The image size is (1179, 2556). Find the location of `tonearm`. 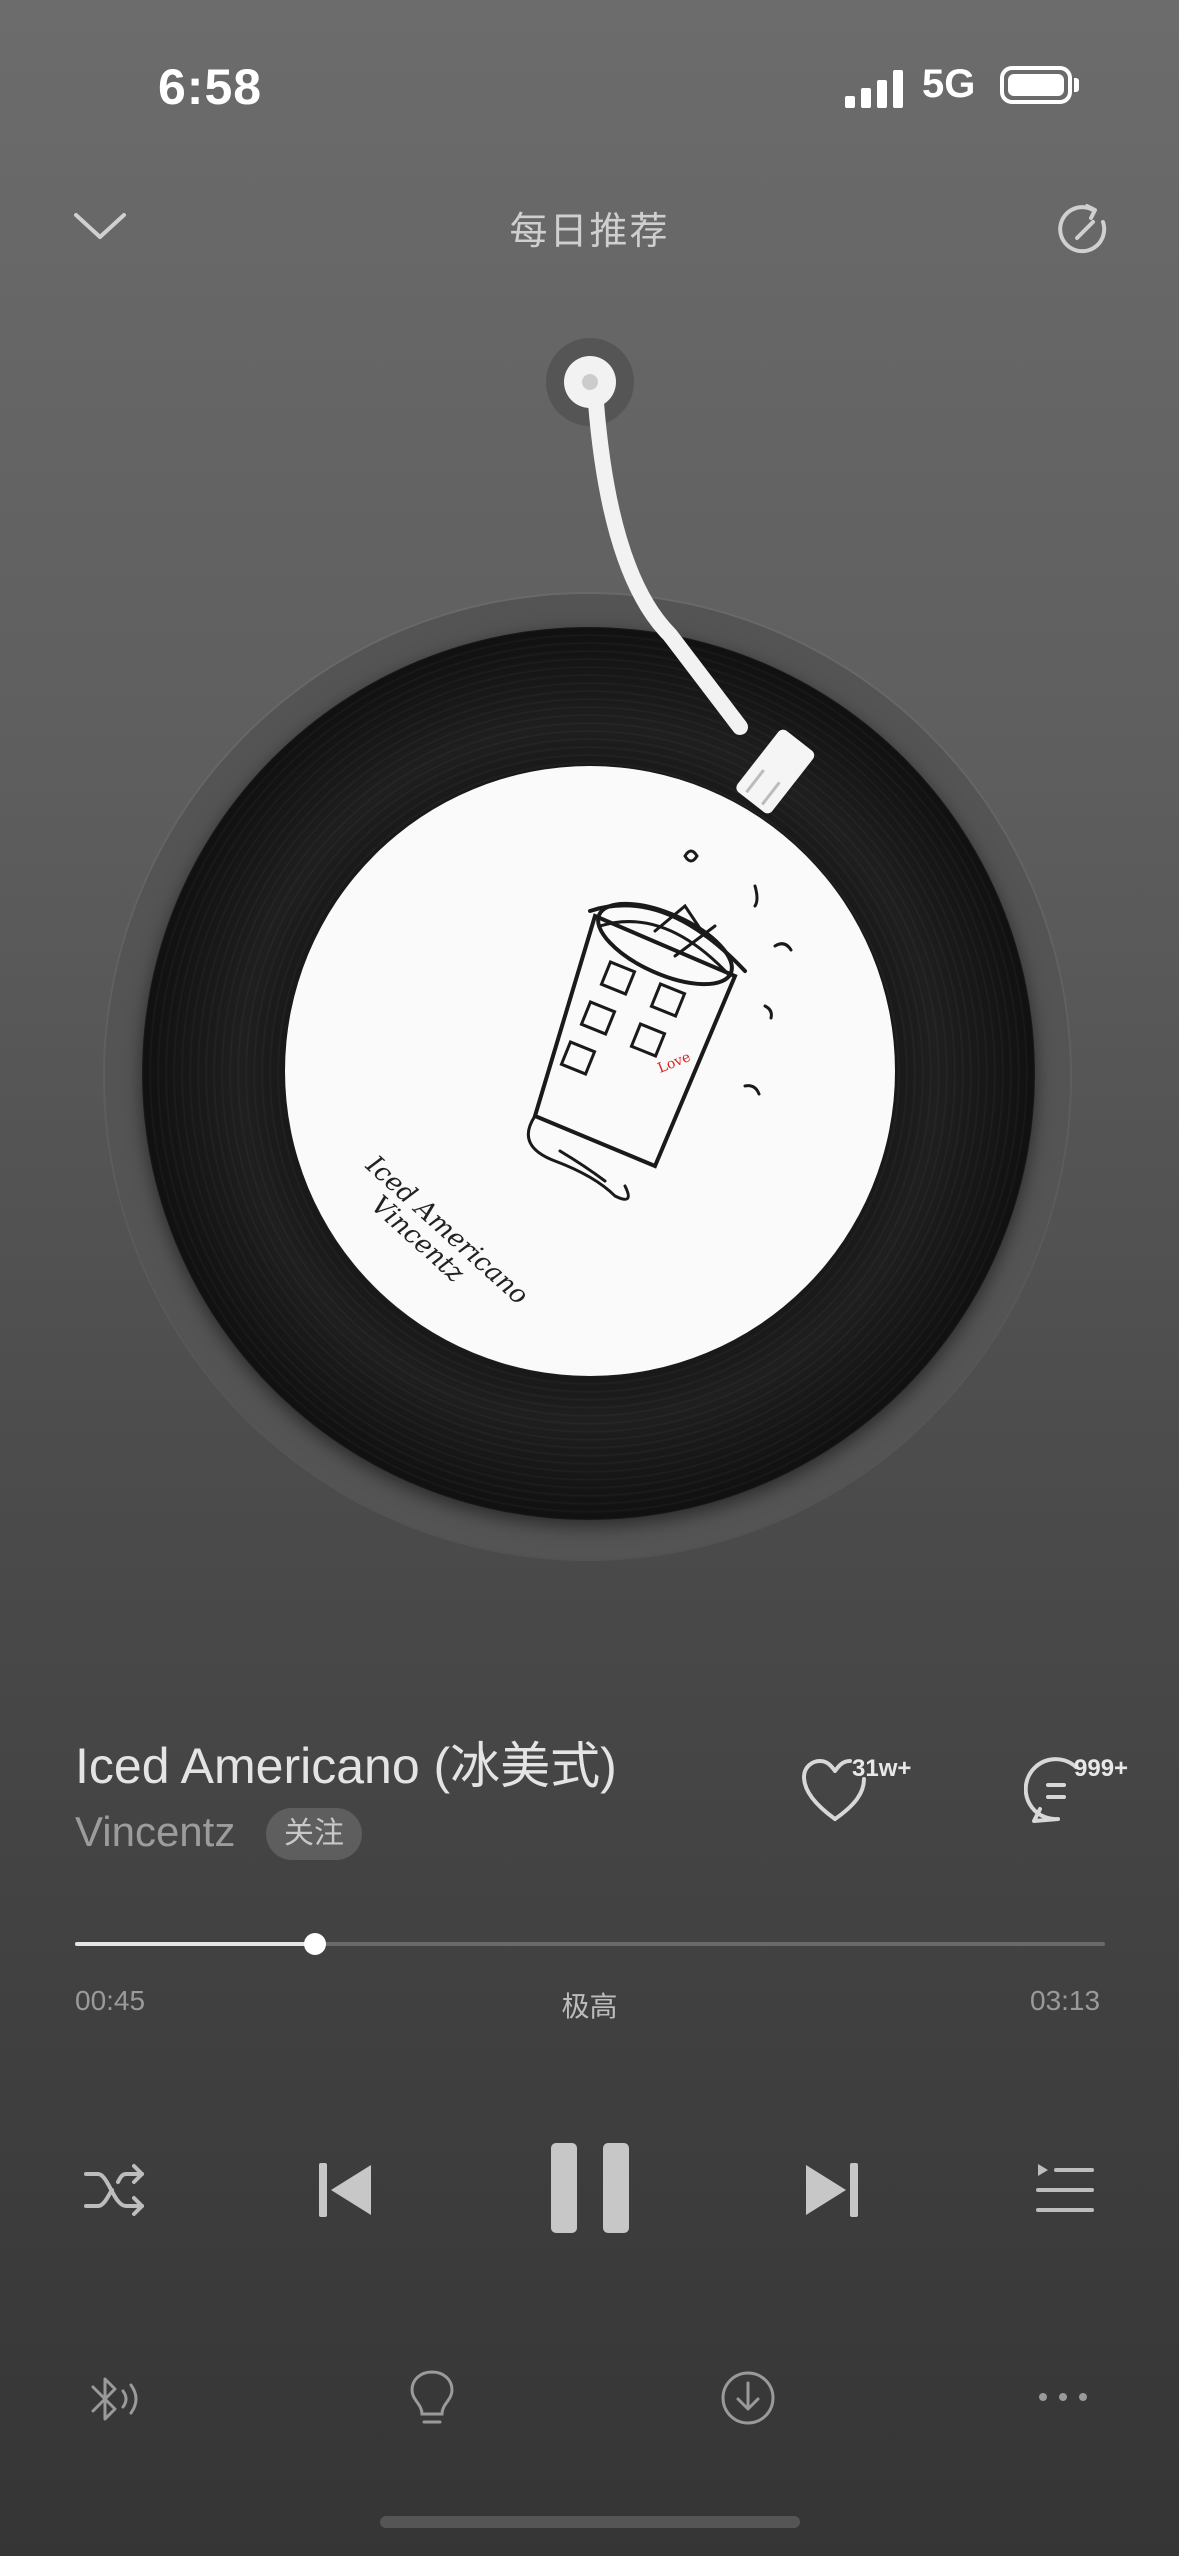

tonearm is located at coordinates (710, 585).